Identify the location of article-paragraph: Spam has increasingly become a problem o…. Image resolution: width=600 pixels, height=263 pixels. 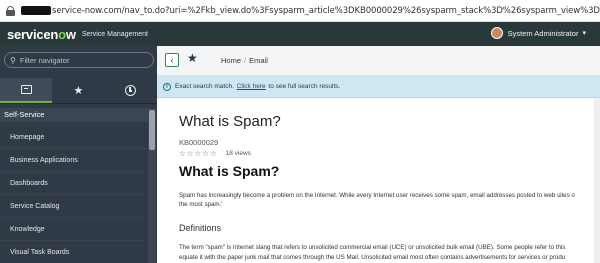
(389, 200).